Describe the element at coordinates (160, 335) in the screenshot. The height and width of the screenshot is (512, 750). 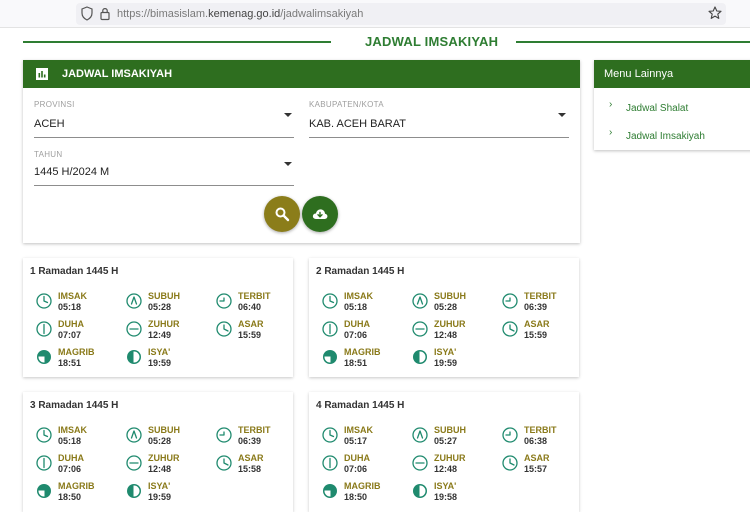
I see `prayer-time: 12:49` at that location.